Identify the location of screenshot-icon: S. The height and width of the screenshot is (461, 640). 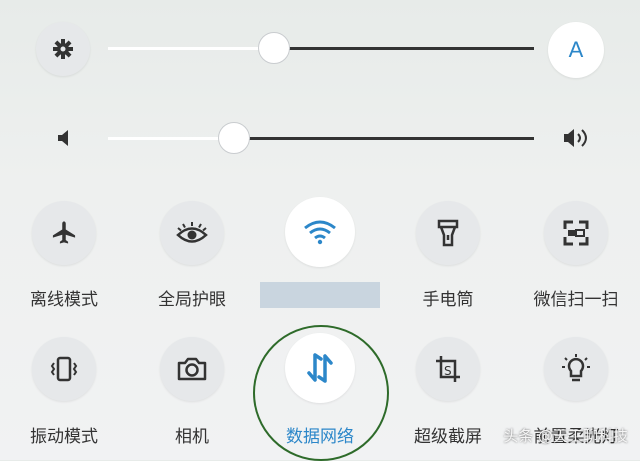
(448, 369).